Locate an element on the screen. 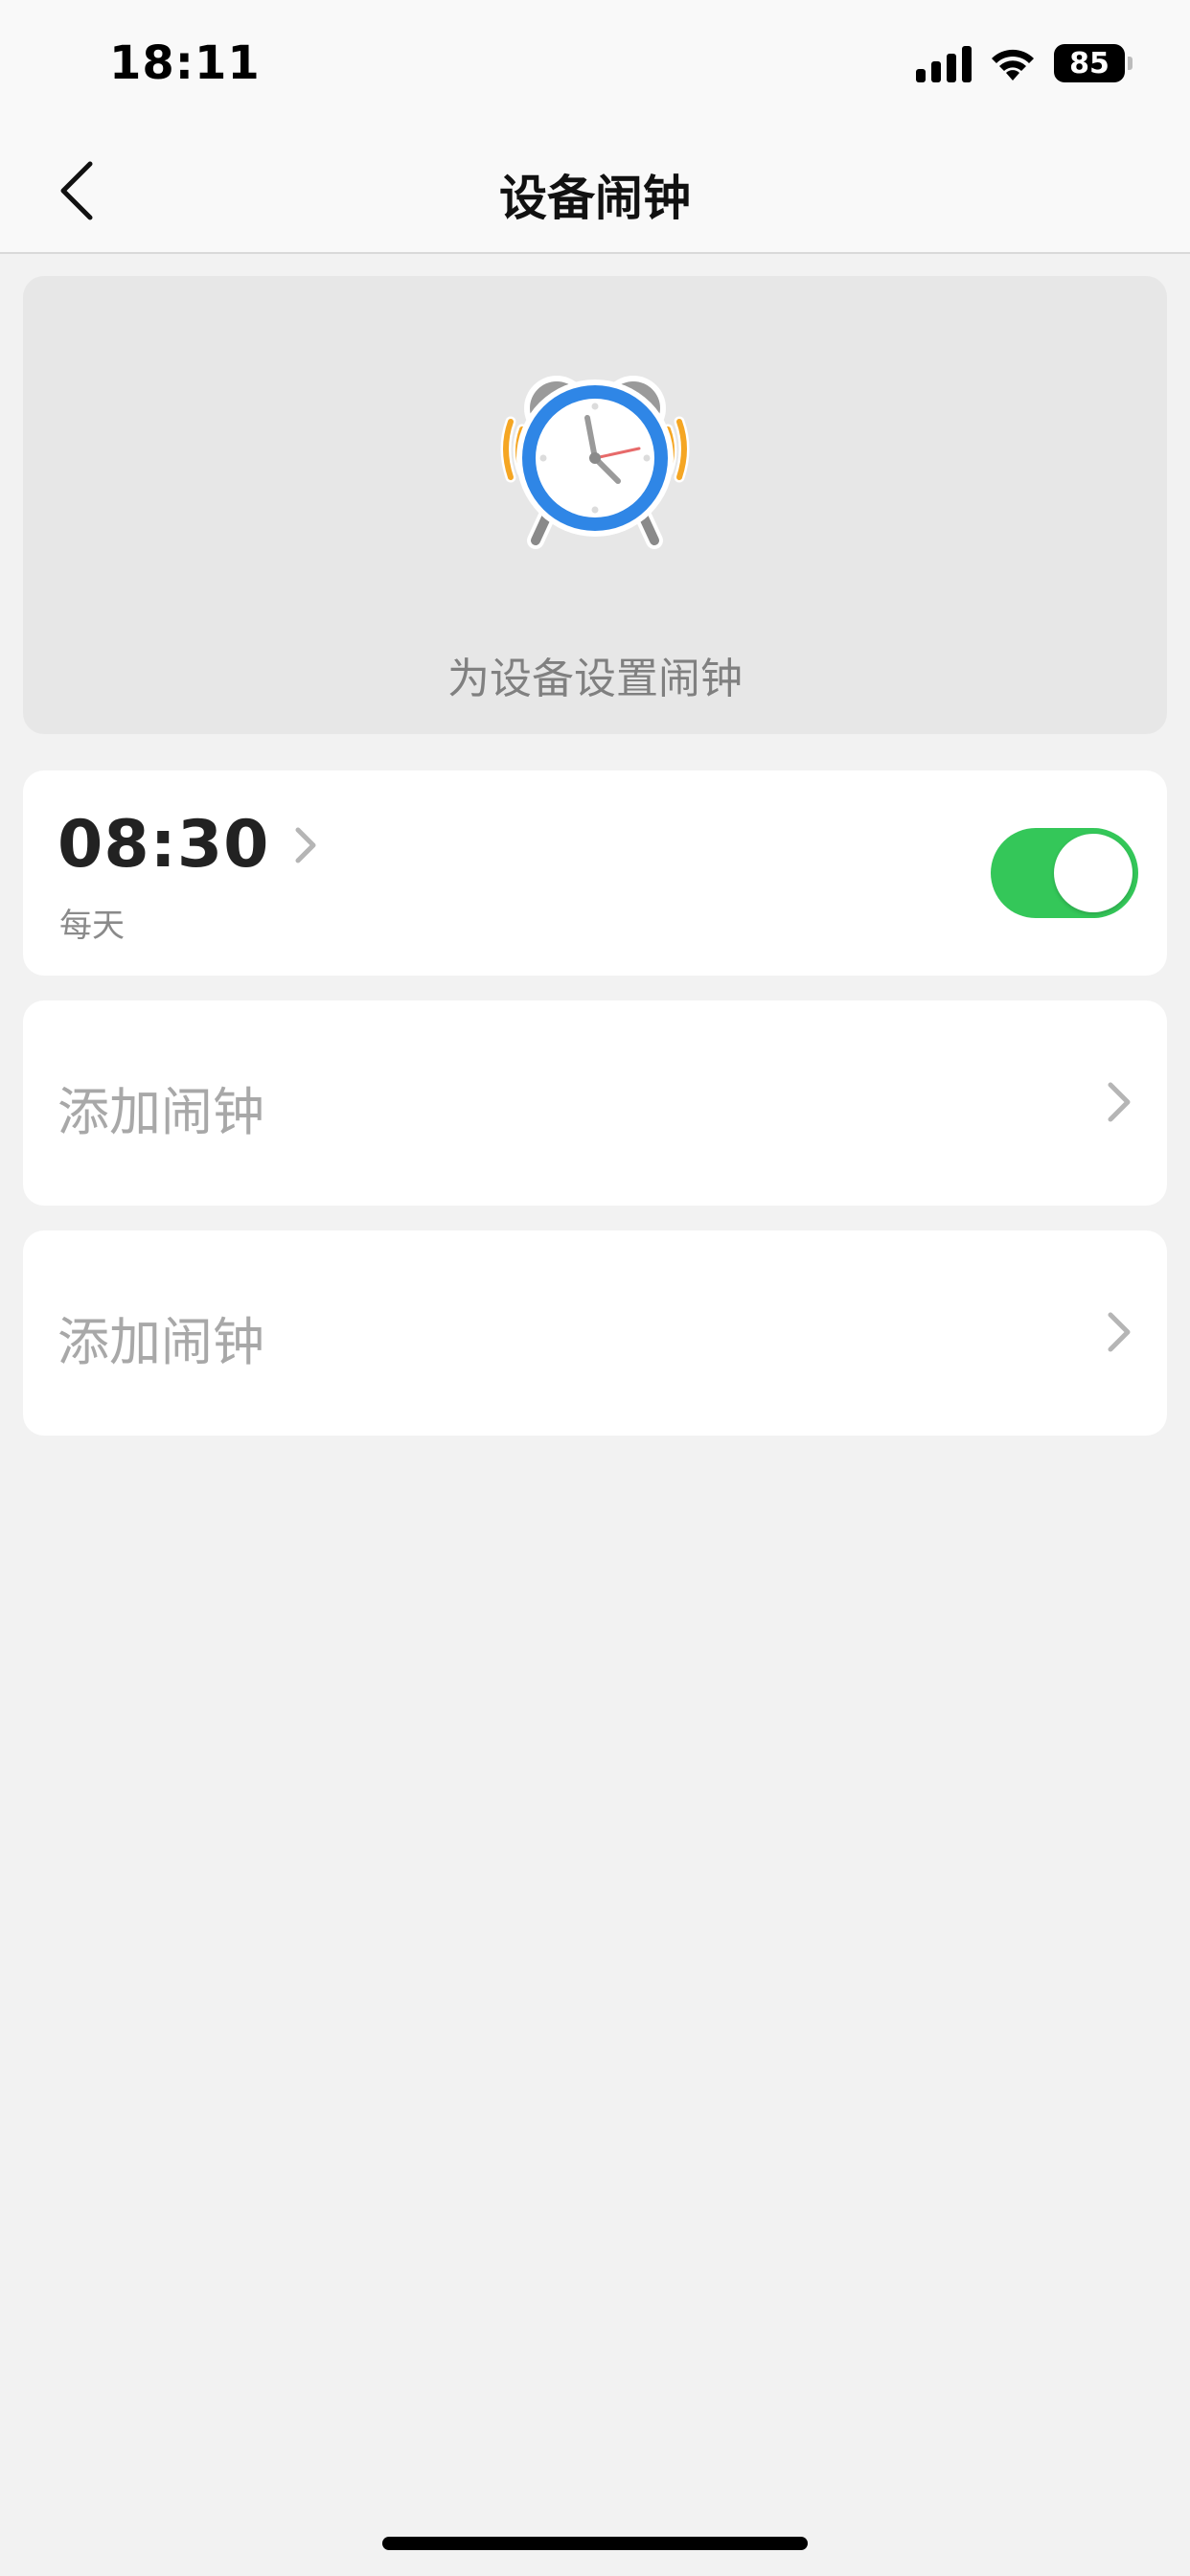 The image size is (1190, 2576). page-title: 设备闹钟 is located at coordinates (595, 198).